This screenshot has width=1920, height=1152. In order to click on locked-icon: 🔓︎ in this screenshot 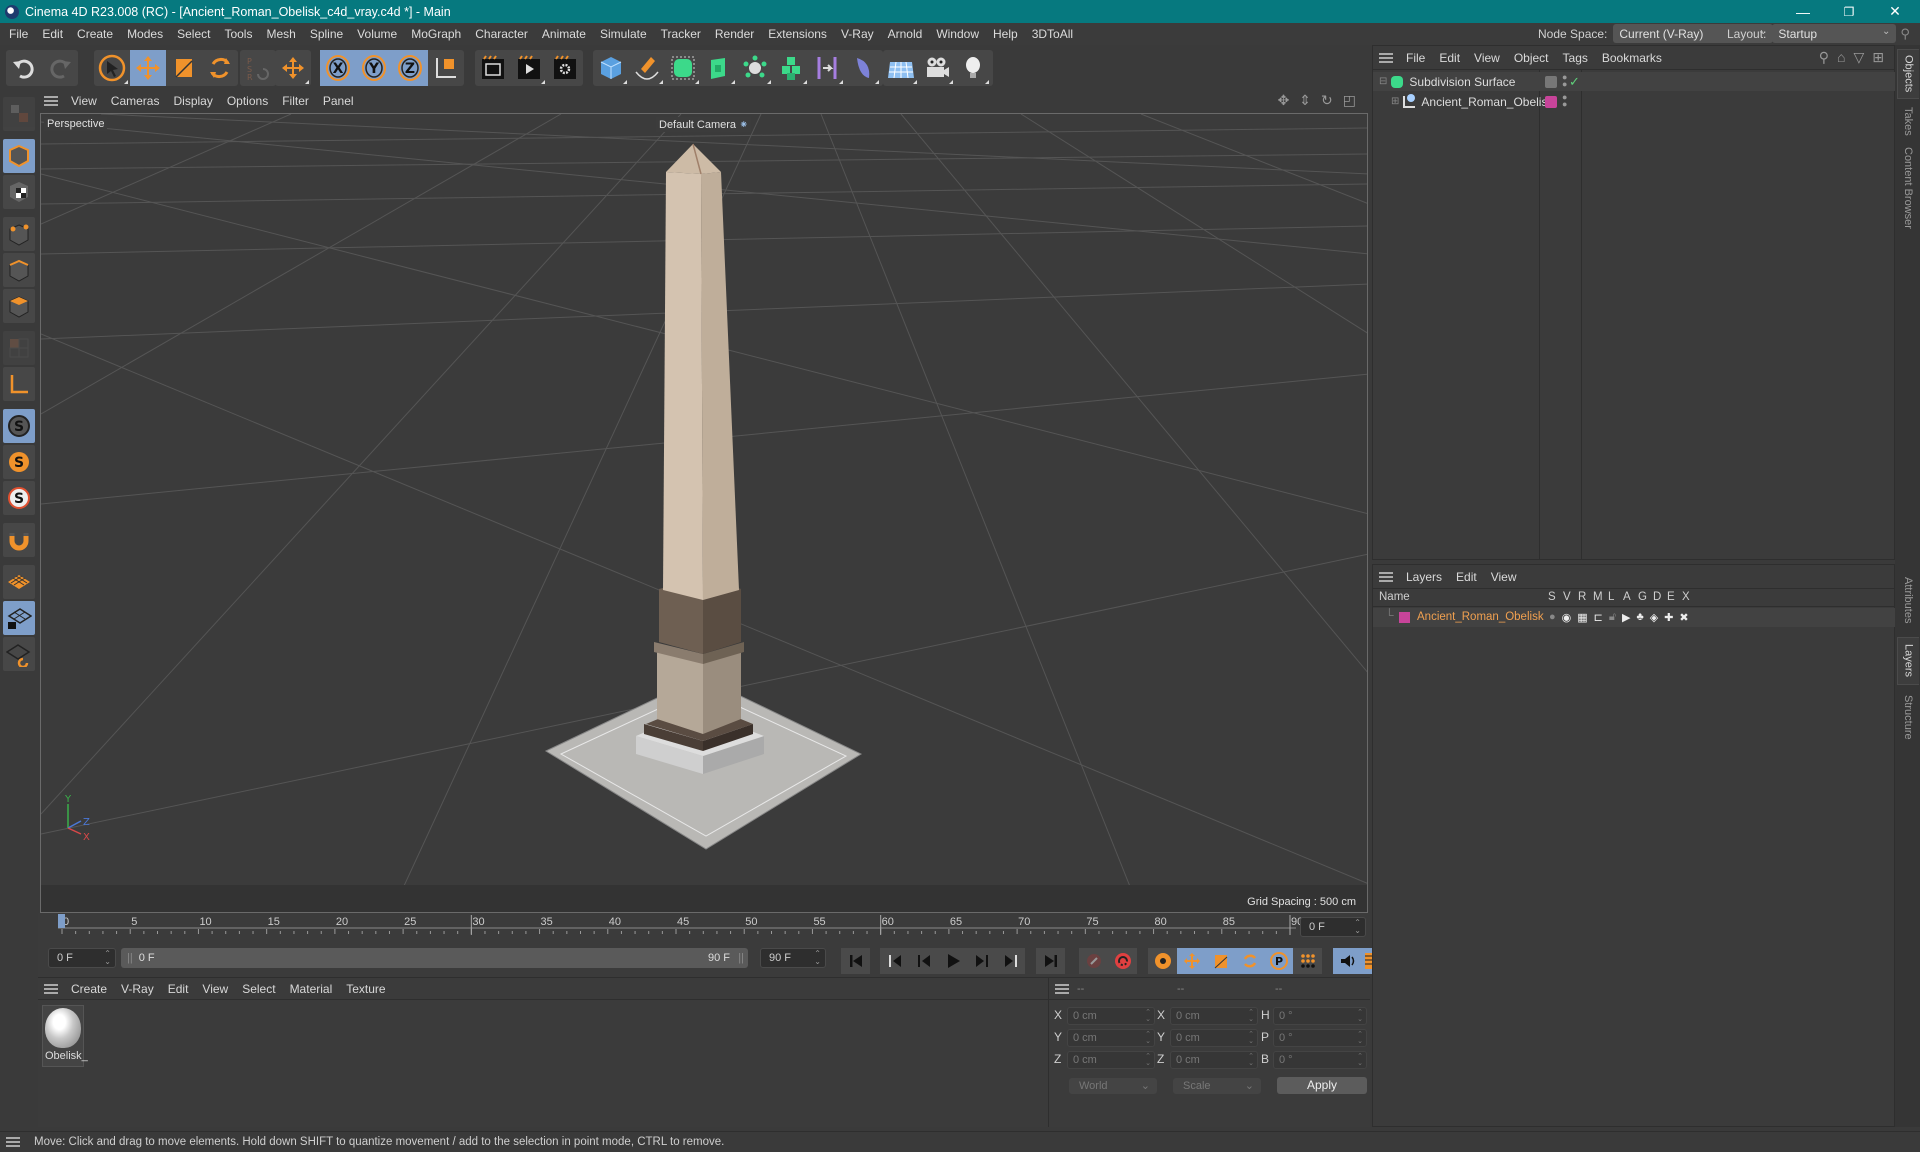, I will do `click(1612, 617)`.